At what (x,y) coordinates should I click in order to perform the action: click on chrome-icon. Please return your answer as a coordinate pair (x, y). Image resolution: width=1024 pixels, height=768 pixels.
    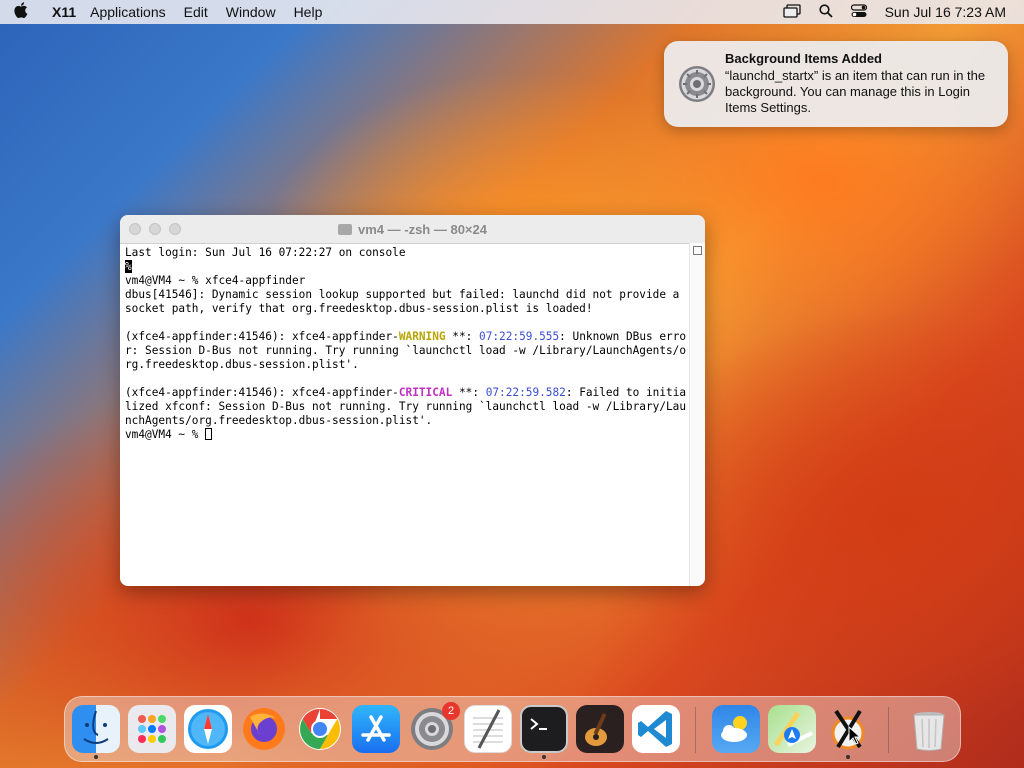
    Looking at the image, I should click on (320, 729).